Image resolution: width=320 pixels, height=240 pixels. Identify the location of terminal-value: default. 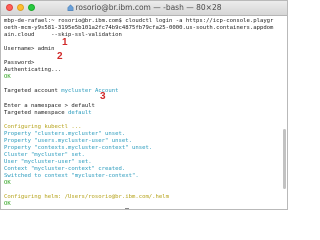
(80, 112).